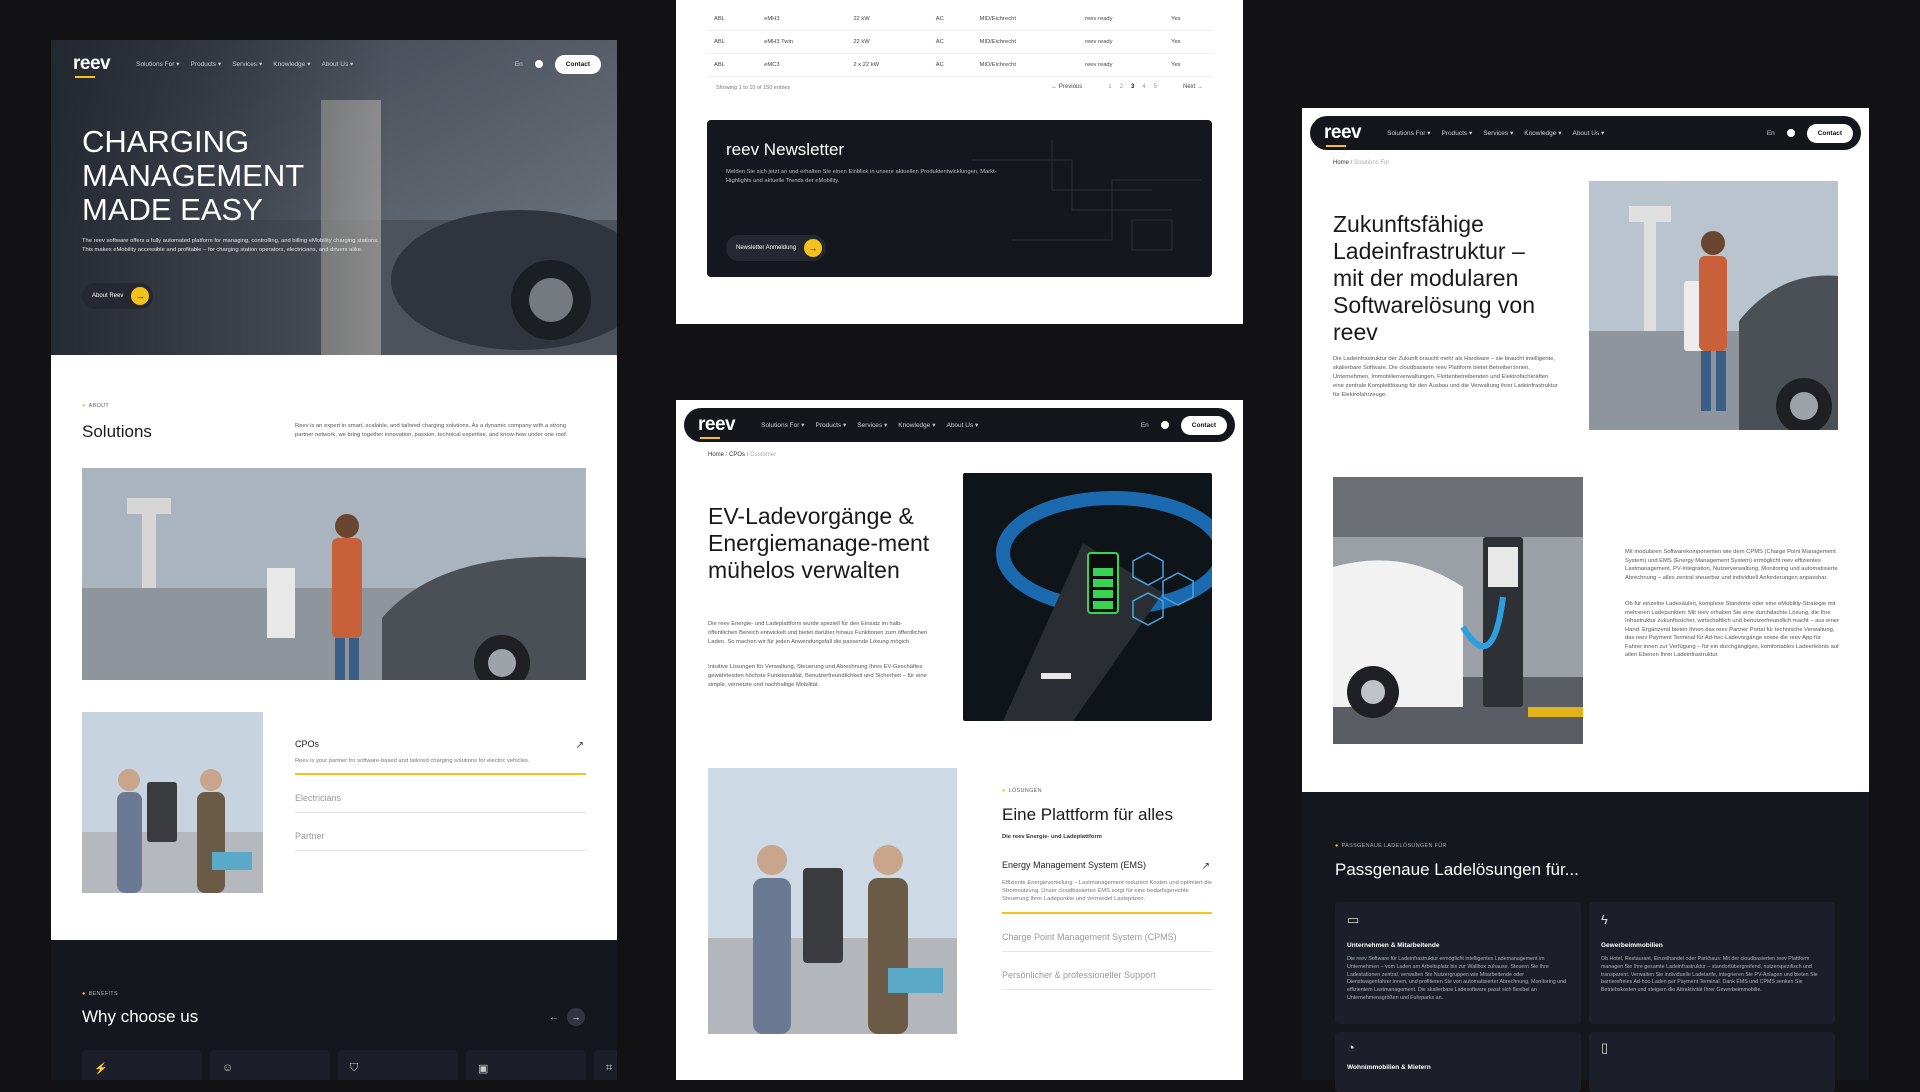 The image size is (1920, 1092). Describe the element at coordinates (1189, 87) in the screenshot. I see `next-label: Next` at that location.